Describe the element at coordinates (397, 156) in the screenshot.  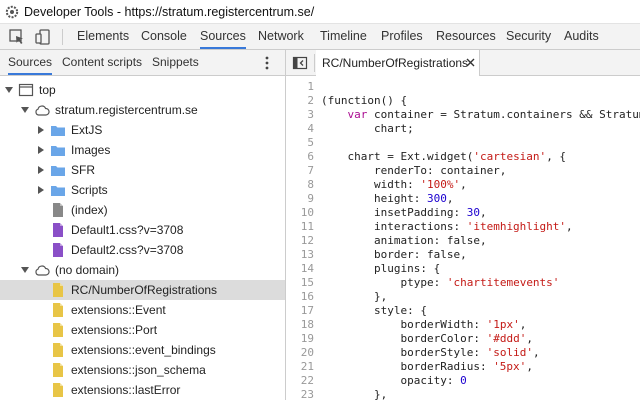
I see `code-token: chart = Ext.widget(` at that location.